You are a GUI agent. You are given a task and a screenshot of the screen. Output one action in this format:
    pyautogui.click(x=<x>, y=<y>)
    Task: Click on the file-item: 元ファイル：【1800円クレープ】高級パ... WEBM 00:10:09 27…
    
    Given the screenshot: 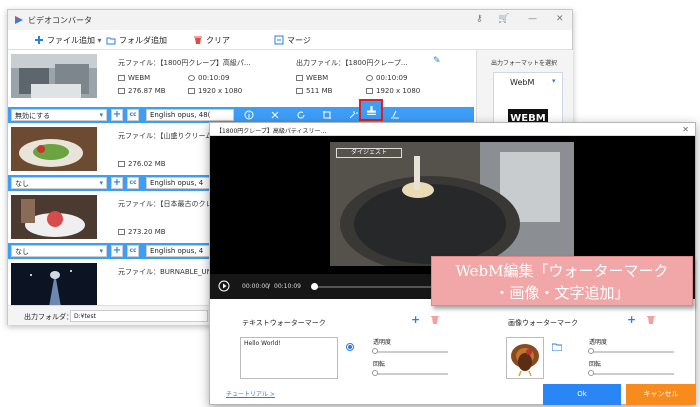 What is the action you would take?
    pyautogui.click(x=241, y=74)
    